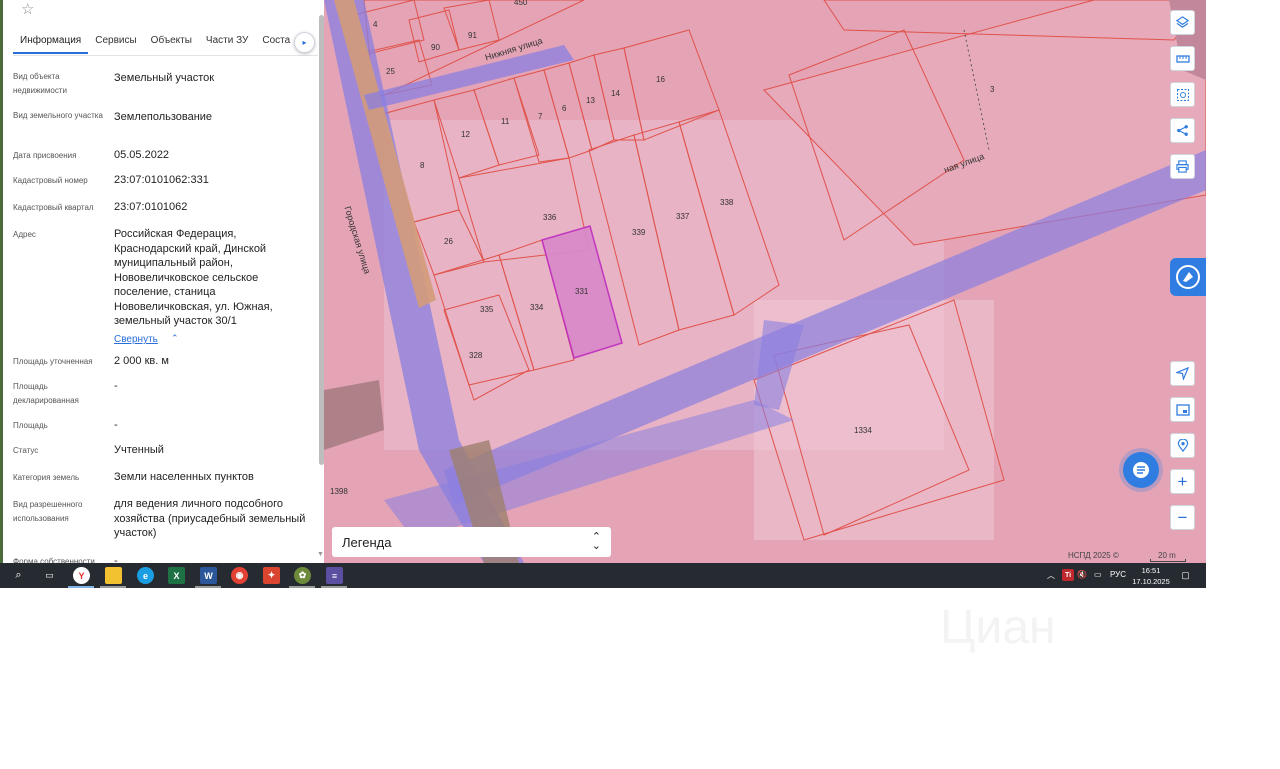 The height and width of the screenshot is (769, 1280). I want to click on active-app-indicator, so click(81, 587).